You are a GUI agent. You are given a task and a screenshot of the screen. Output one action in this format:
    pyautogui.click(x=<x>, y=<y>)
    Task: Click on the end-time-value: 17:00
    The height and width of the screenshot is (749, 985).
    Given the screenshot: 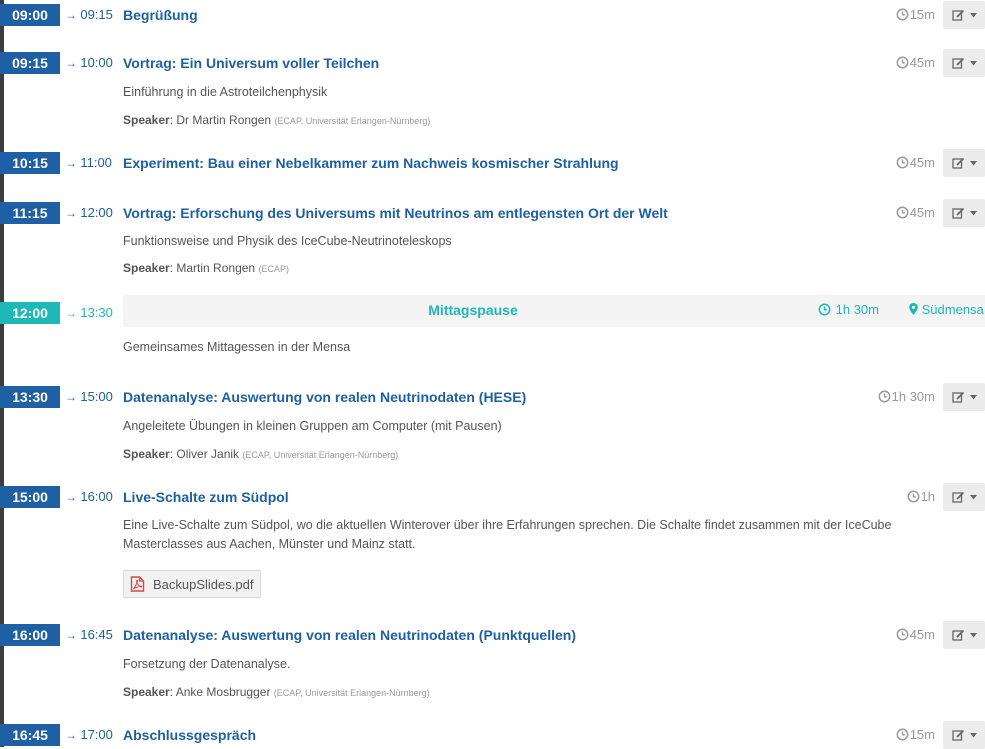 What is the action you would take?
    pyautogui.click(x=96, y=734)
    